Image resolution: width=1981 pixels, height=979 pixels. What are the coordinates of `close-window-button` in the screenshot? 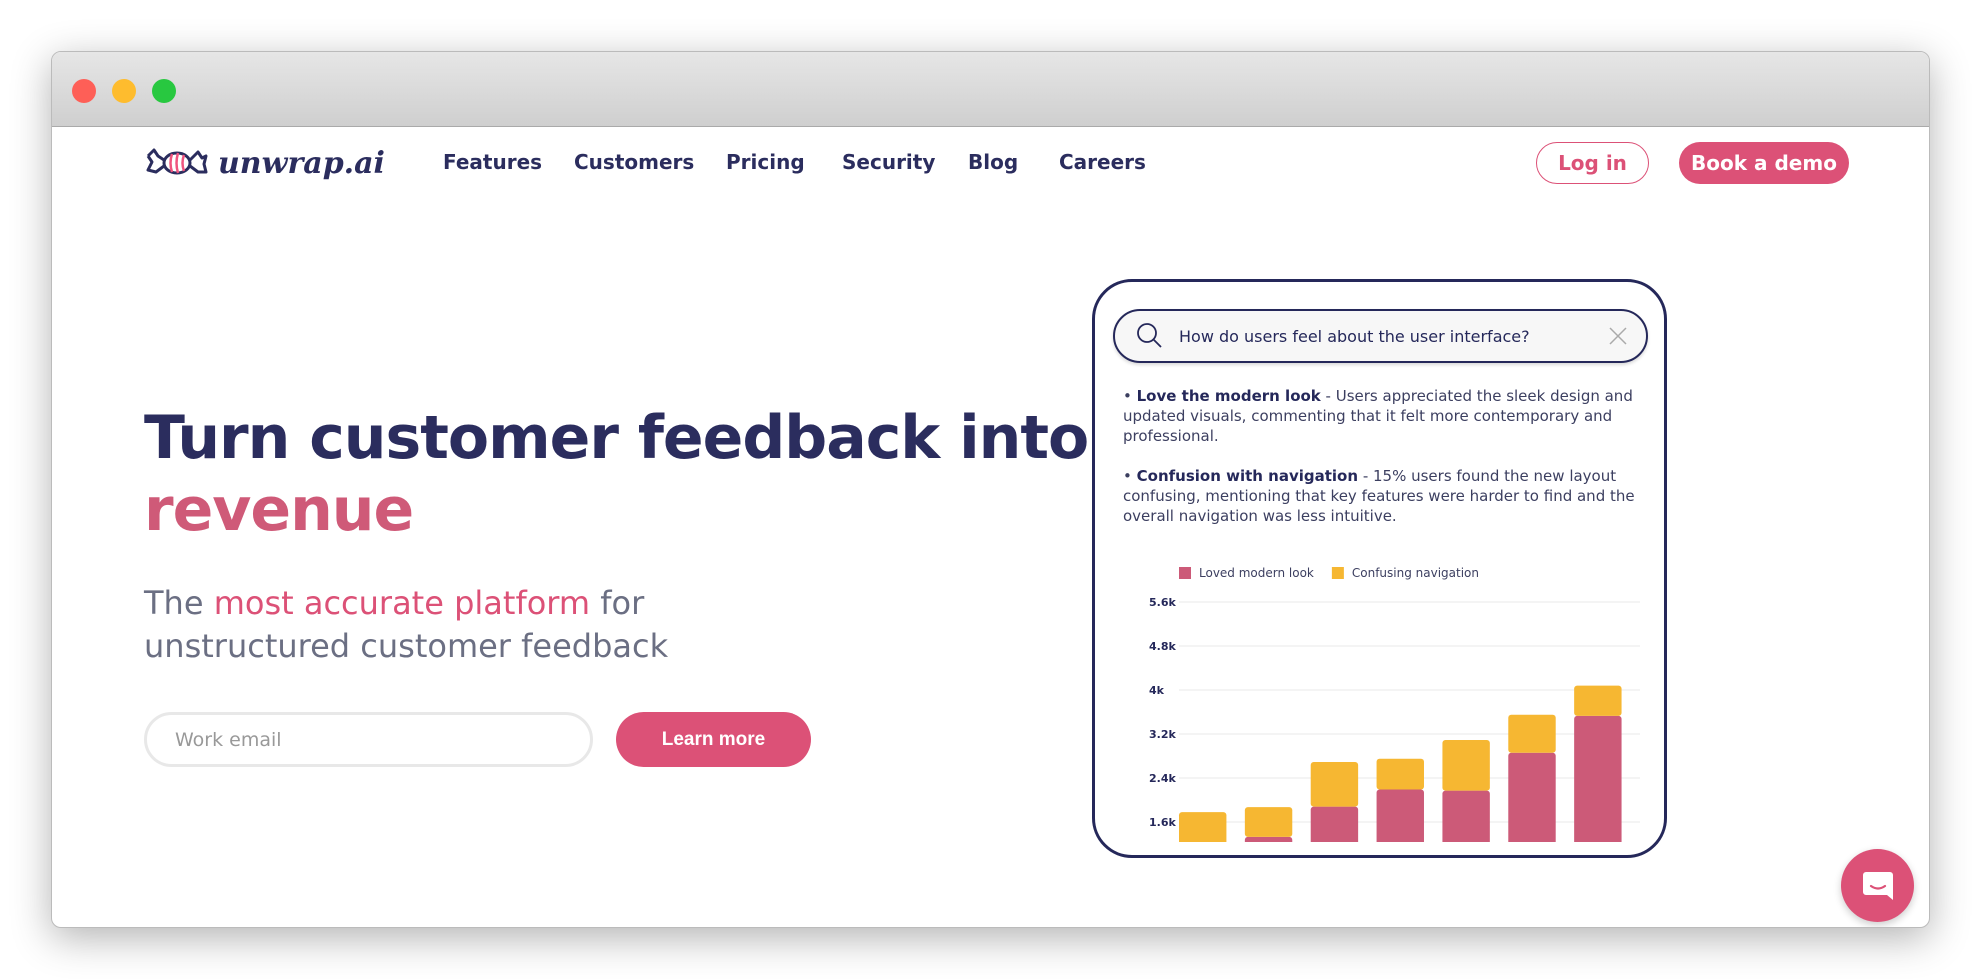 It's located at (84, 91).